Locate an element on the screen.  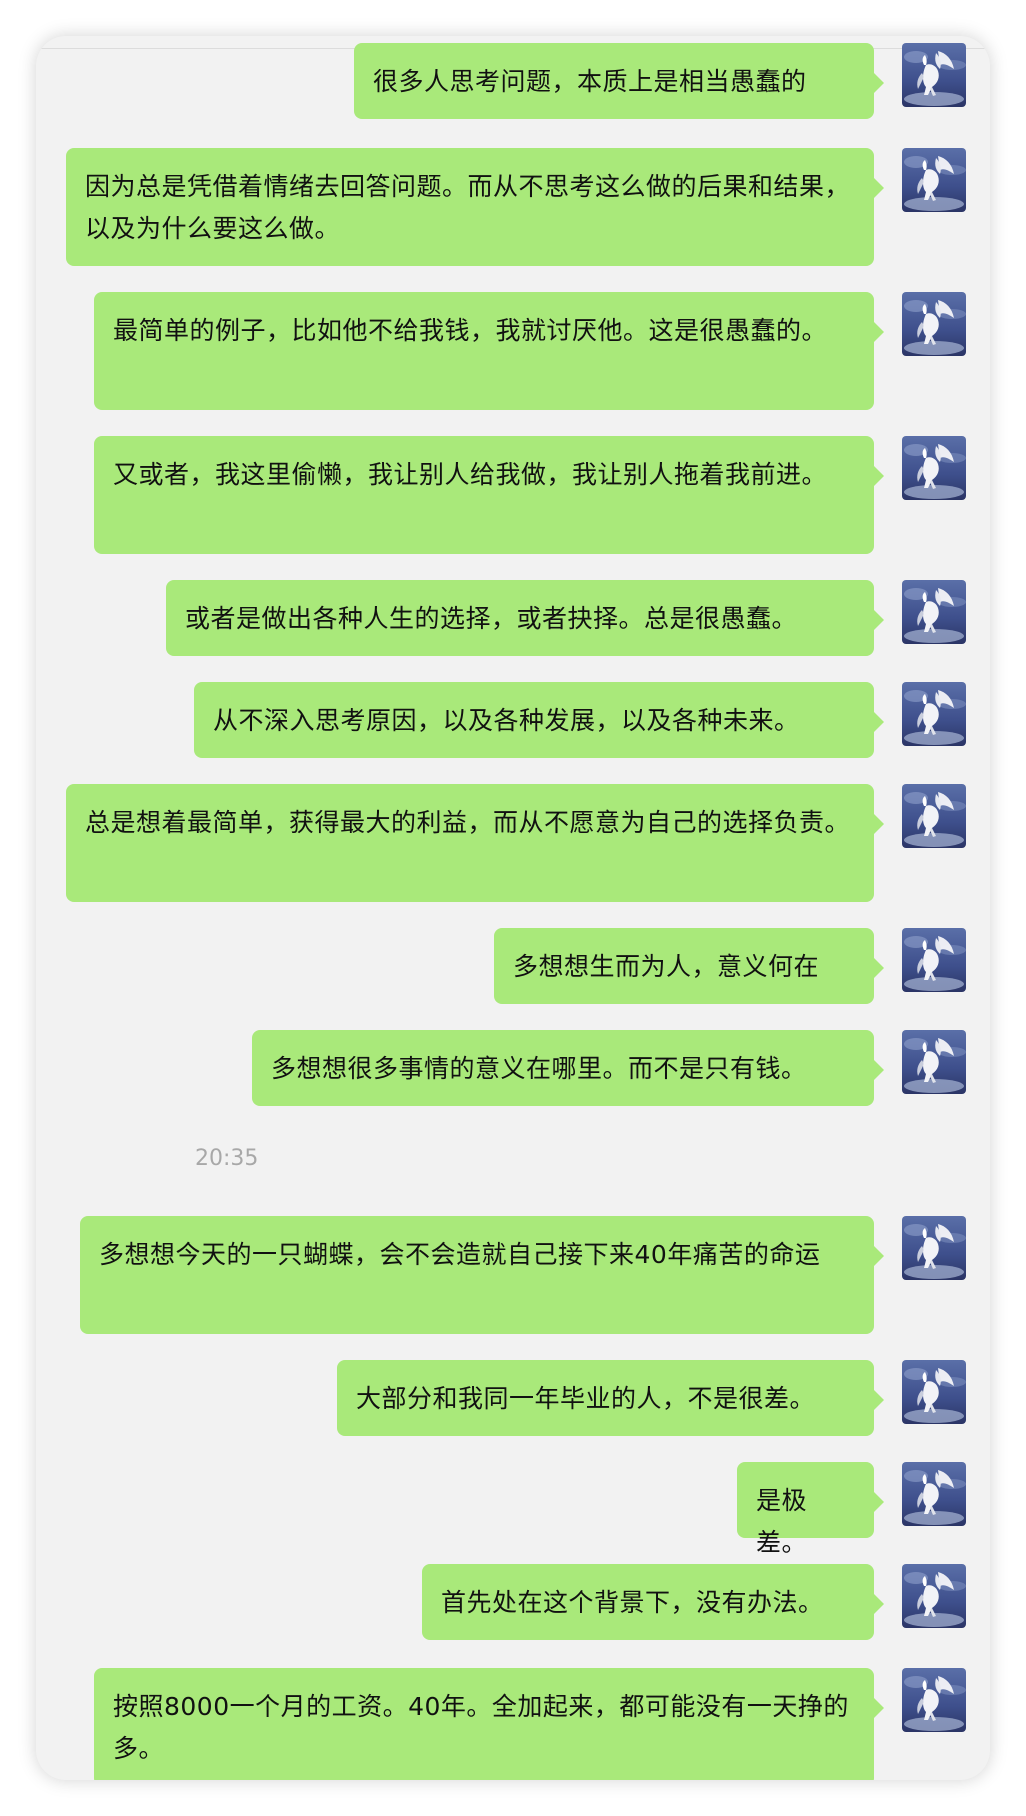
message-bubble: 总是想着最简单，获得最大的利益，而从不愿意为自己的选择负责。 is located at coordinates (475, 843).